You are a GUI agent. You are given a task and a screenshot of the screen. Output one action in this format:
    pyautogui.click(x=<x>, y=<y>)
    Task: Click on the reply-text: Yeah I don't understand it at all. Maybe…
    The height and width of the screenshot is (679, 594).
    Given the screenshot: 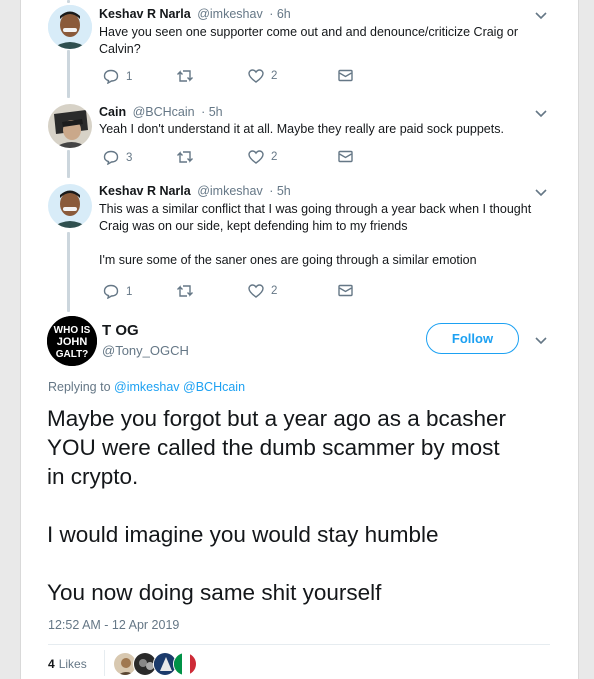 What is the action you would take?
    pyautogui.click(x=321, y=129)
    